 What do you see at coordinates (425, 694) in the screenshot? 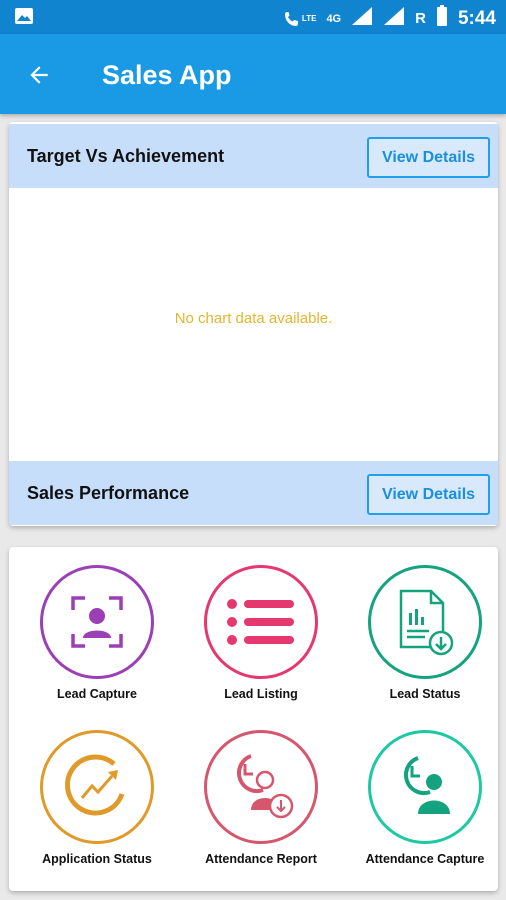
I see `menu-label: Lead Status` at bounding box center [425, 694].